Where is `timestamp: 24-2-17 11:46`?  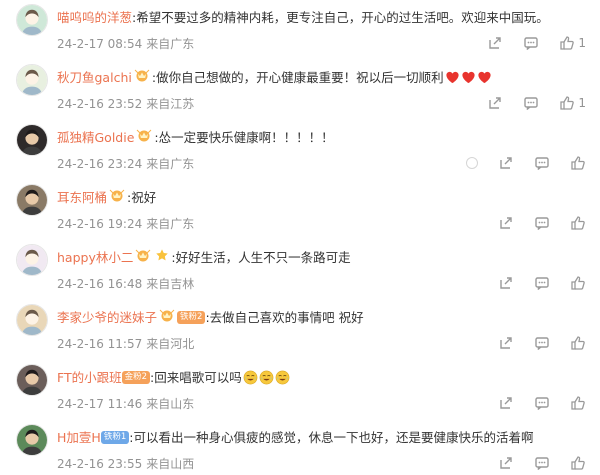 timestamp: 24-2-17 11:46 is located at coordinates (100, 404).